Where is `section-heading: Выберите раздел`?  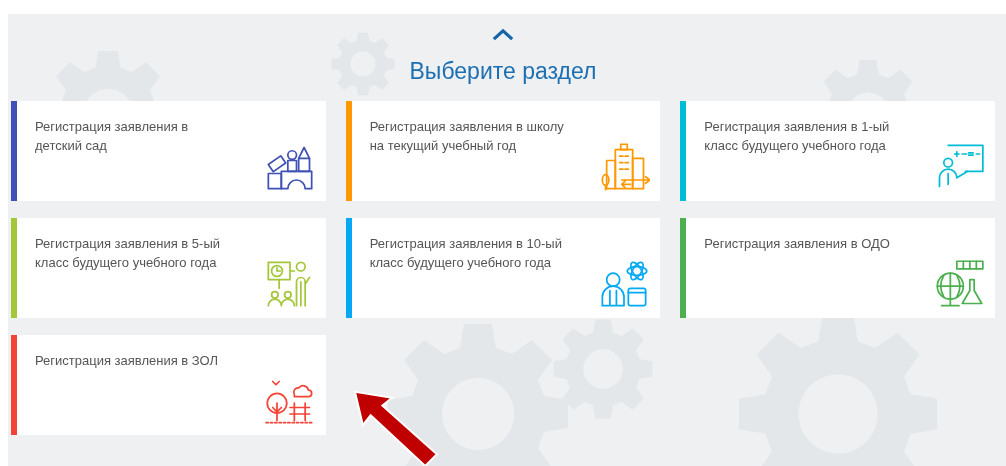
section-heading: Выберите раздел is located at coordinates (503, 71).